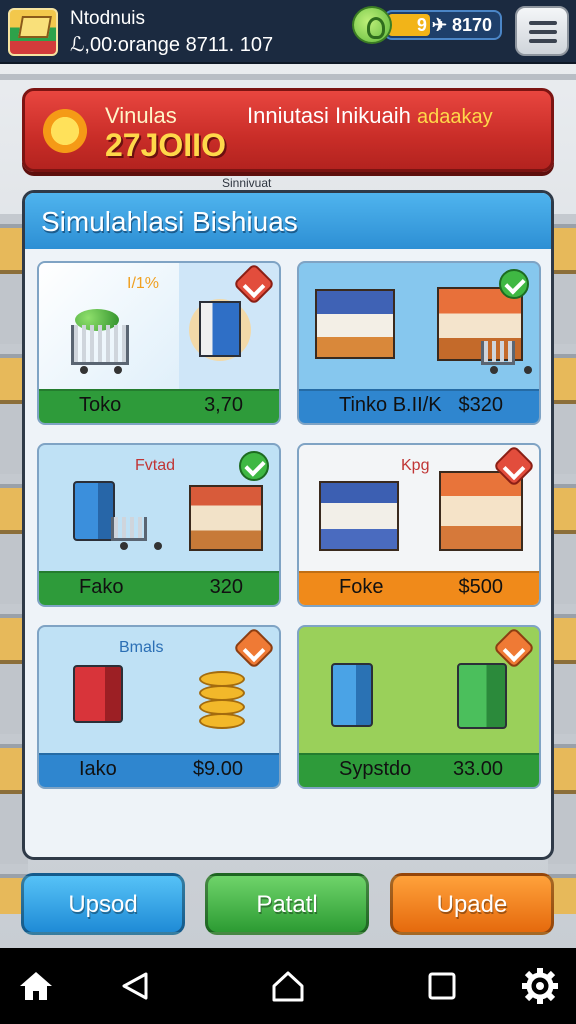  I want to click on business-card-iako: Bmals Iako $9.00, so click(159, 707).